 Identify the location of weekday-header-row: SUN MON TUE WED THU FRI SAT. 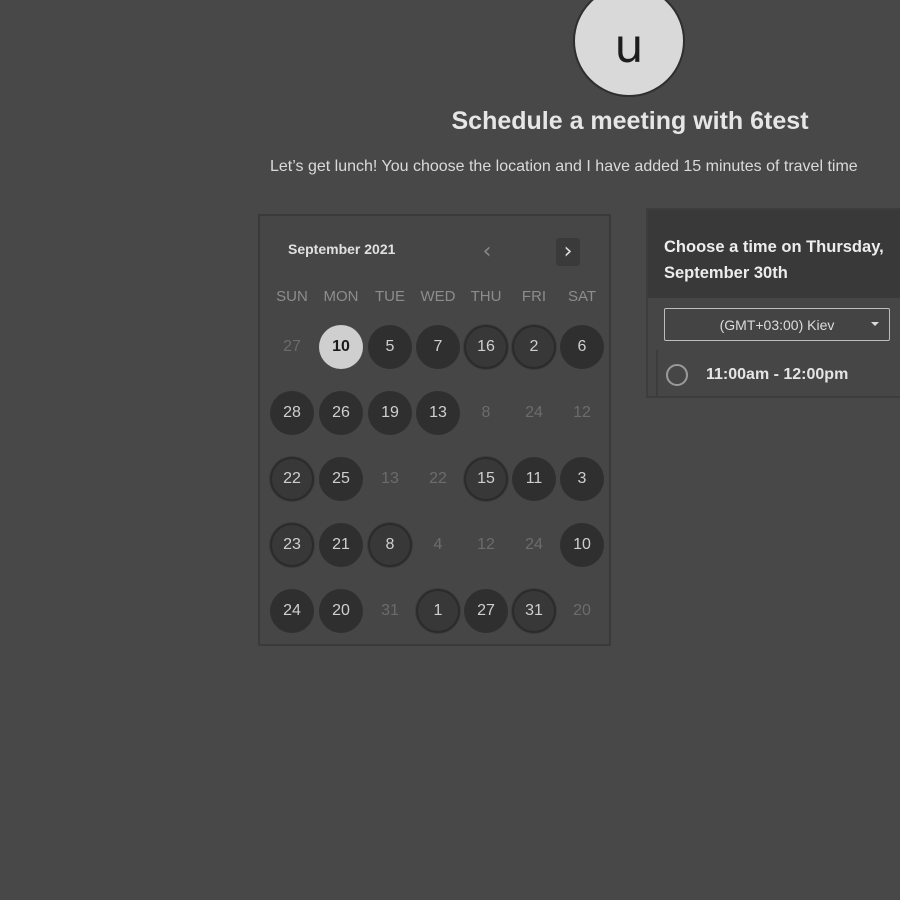
(434, 298).